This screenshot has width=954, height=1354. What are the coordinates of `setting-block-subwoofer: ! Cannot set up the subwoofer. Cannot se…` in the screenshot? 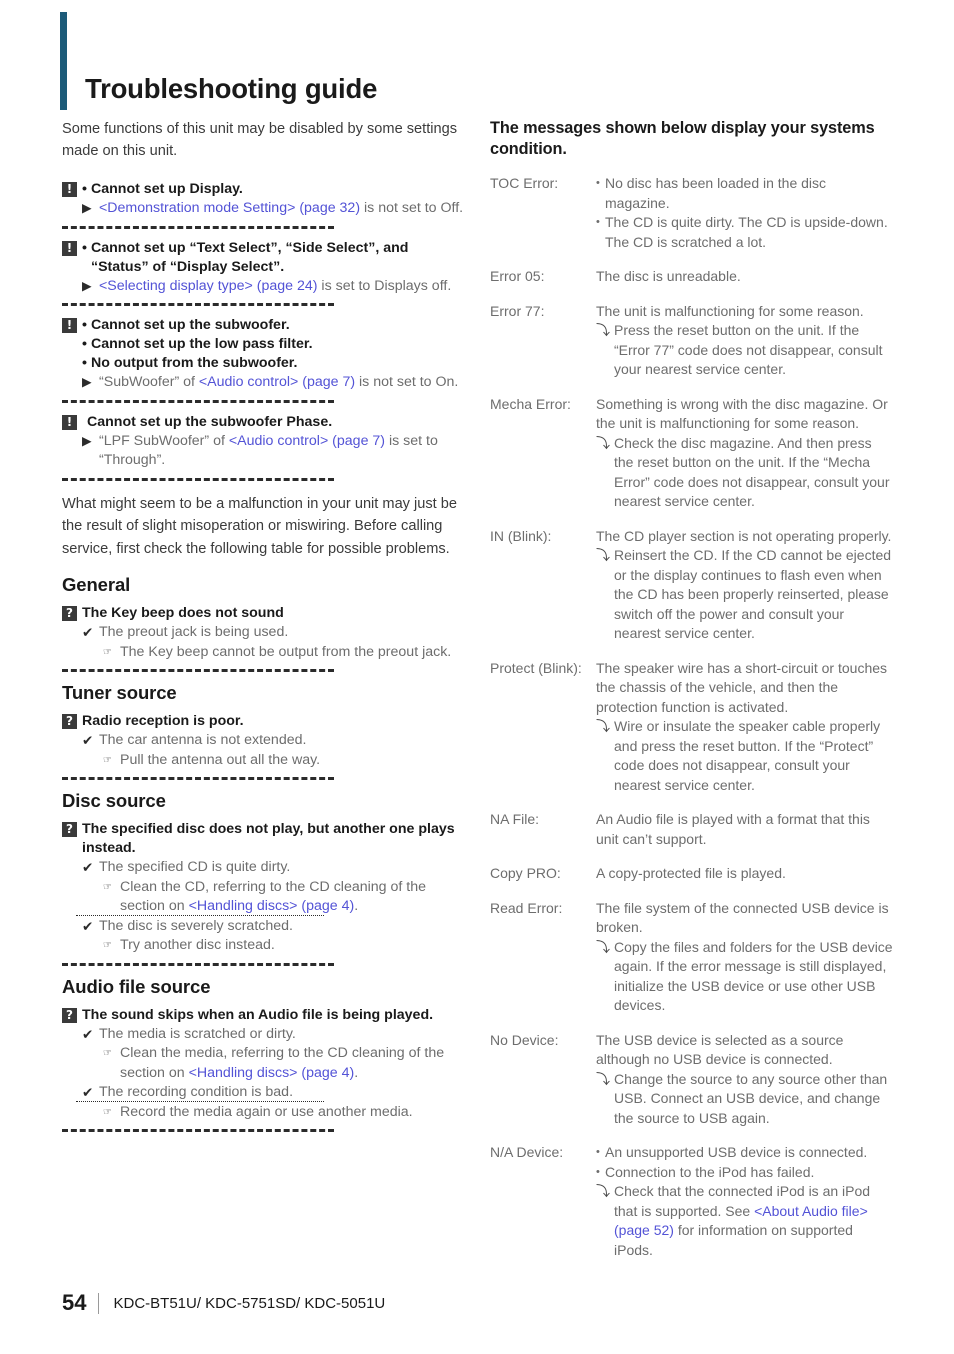 It's located at (264, 359).